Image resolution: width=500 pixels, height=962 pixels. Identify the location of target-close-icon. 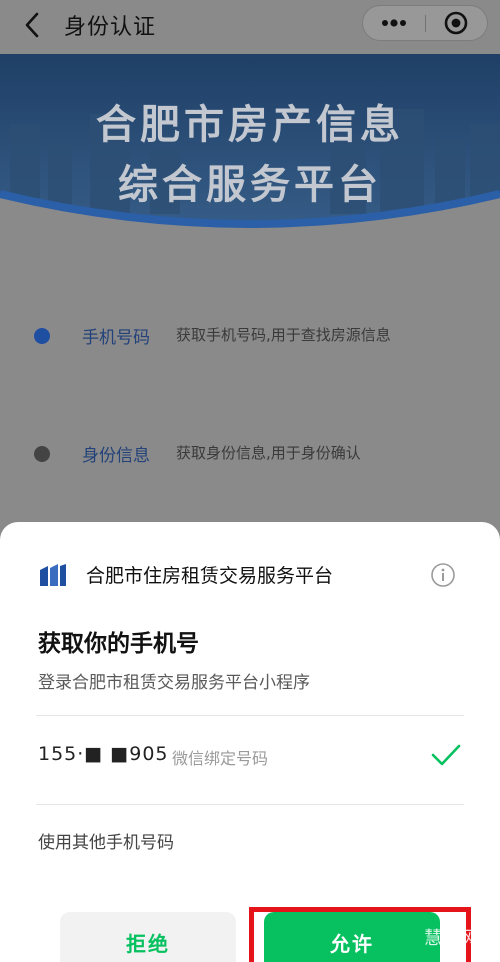
(456, 23).